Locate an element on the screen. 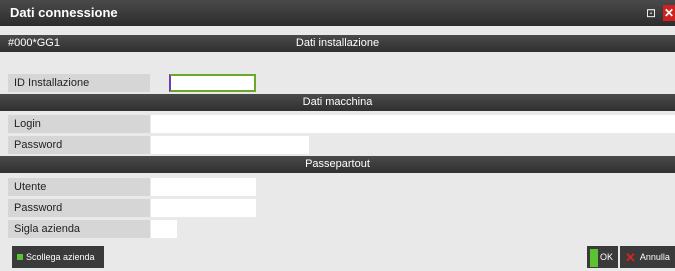  section-passepartout-header: Passepartout is located at coordinates (337, 164).